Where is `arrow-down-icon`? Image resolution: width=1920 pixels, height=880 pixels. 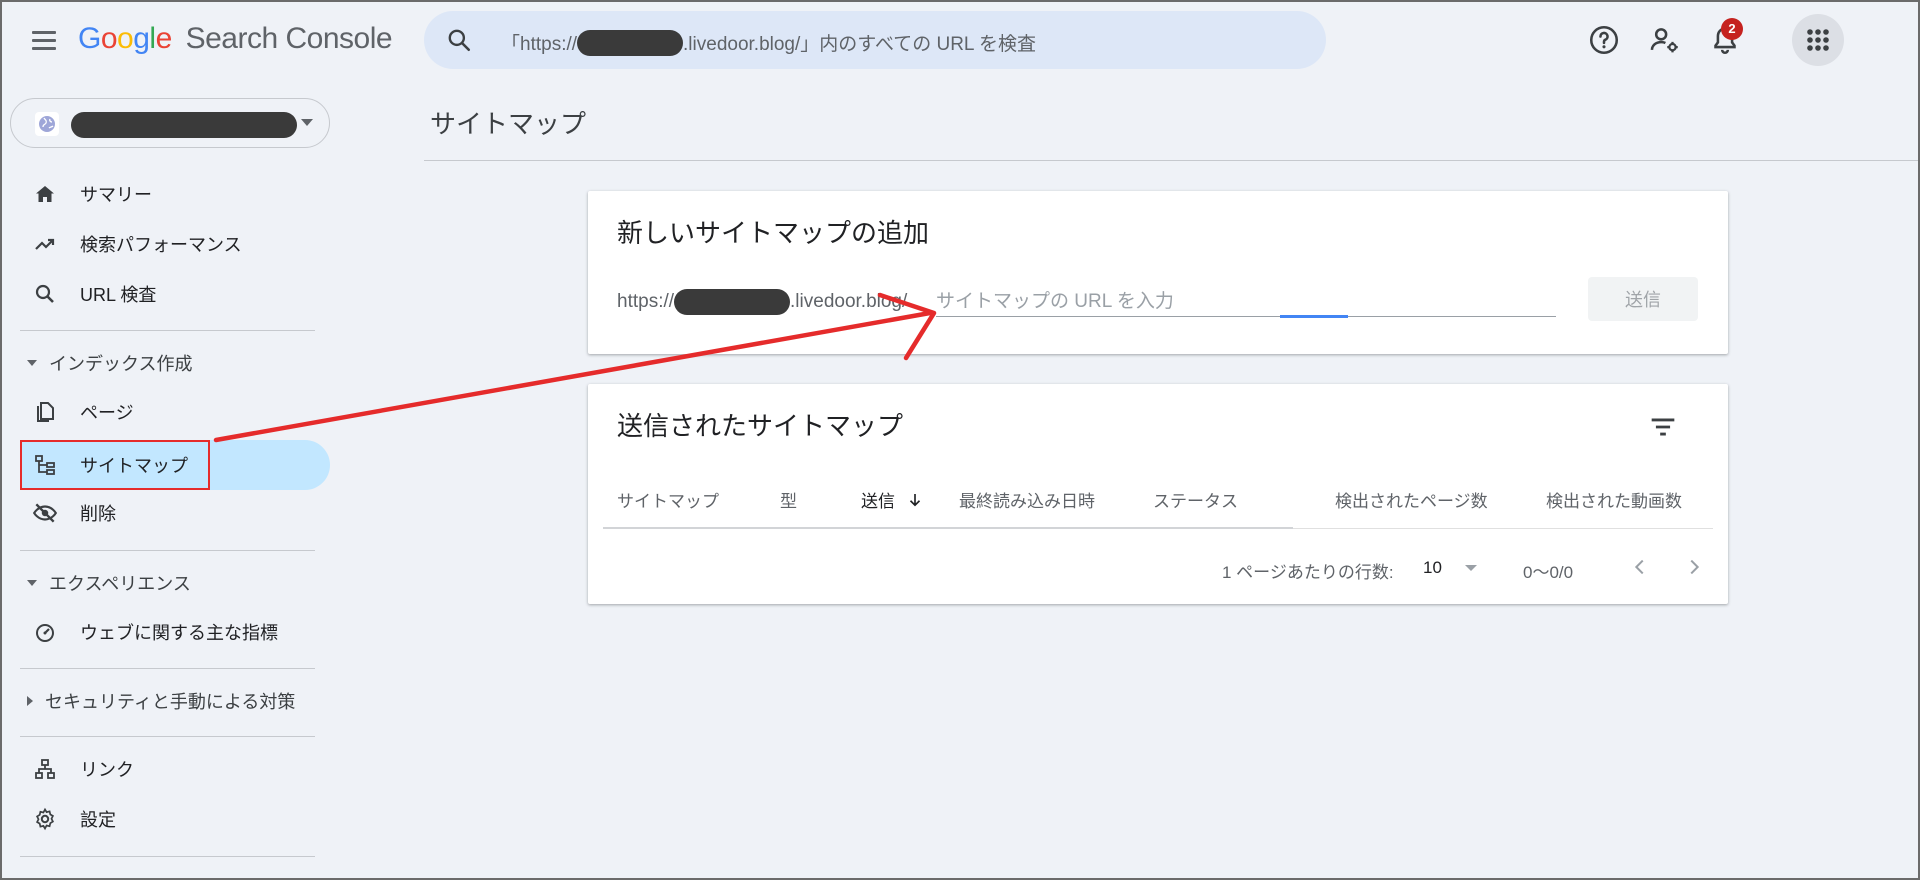 arrow-down-icon is located at coordinates (914, 500).